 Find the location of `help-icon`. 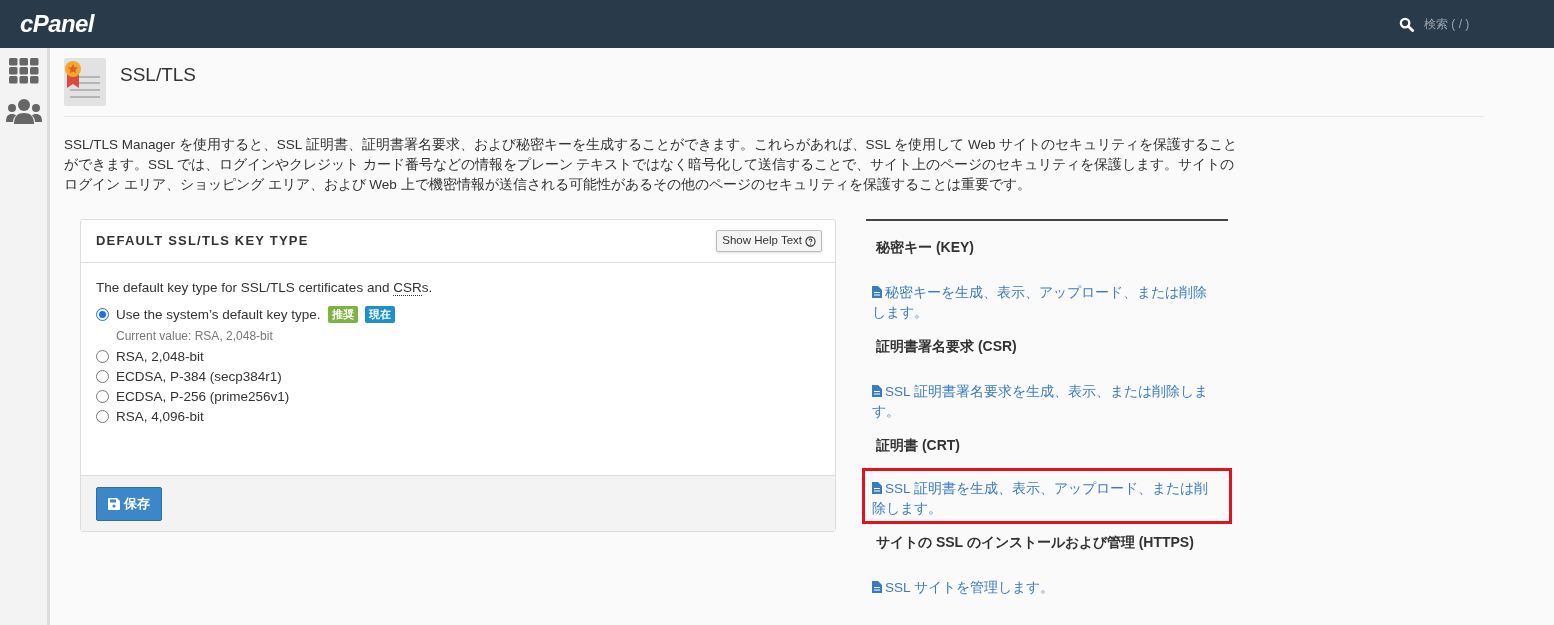

help-icon is located at coordinates (810, 241).